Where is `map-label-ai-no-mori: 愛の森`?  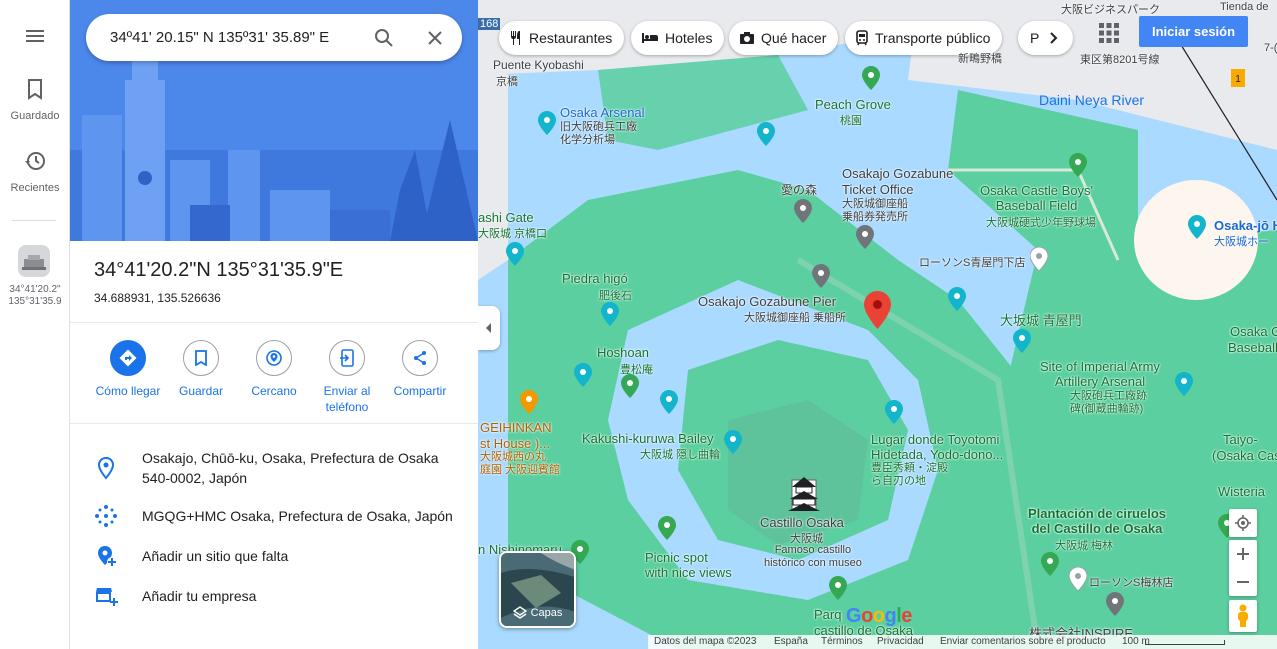 map-label-ai-no-mori: 愛の森 is located at coordinates (799, 189).